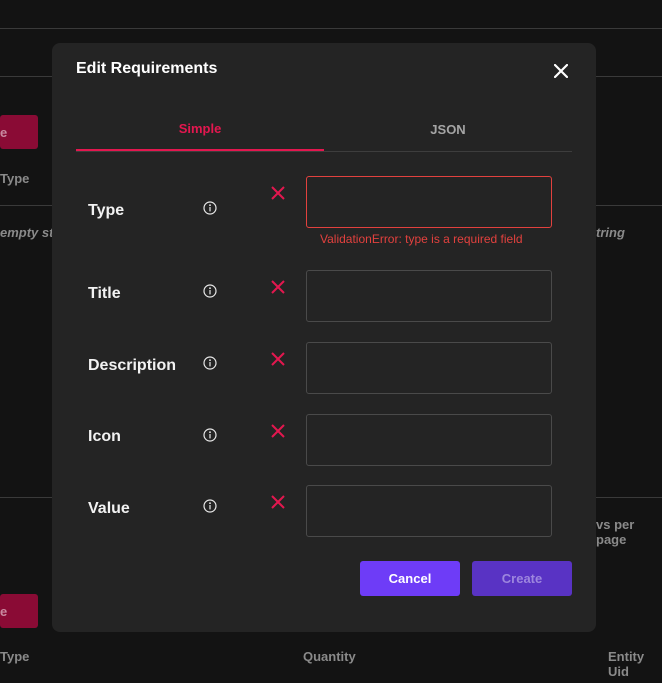 The image size is (662, 683). Describe the element at coordinates (15, 178) in the screenshot. I see `background-column-type: Type` at that location.